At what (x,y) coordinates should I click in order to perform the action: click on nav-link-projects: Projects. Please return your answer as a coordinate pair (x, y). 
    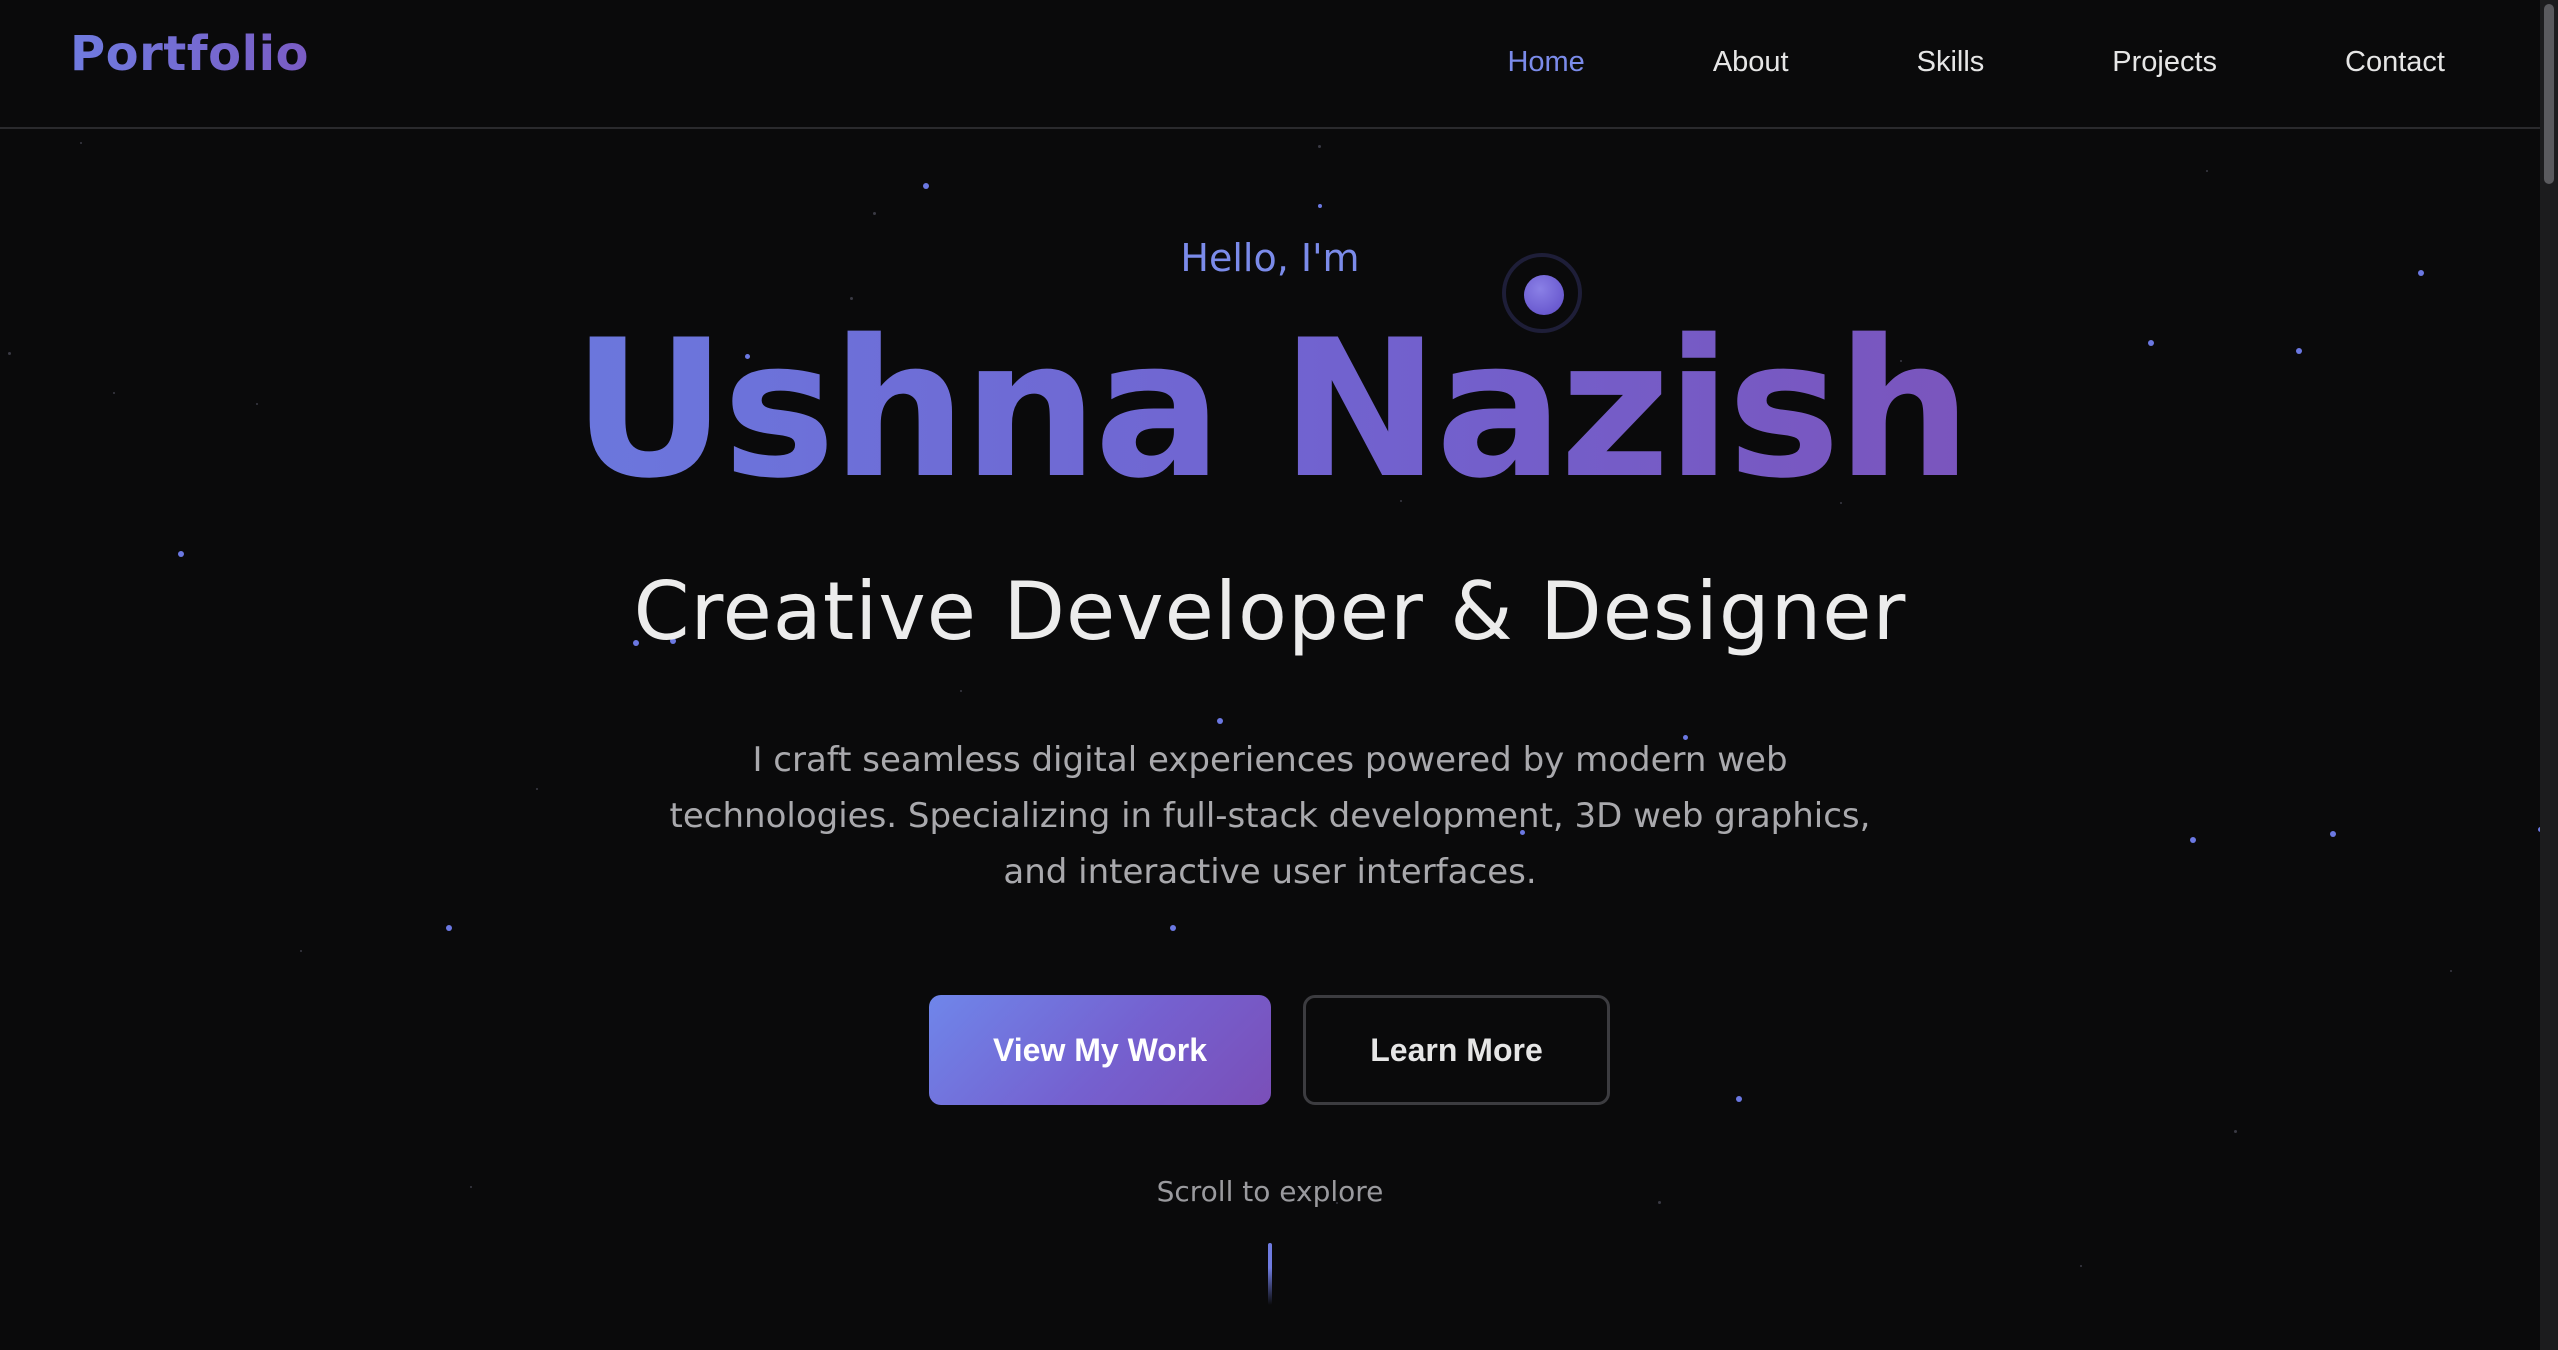
    Looking at the image, I should click on (2164, 62).